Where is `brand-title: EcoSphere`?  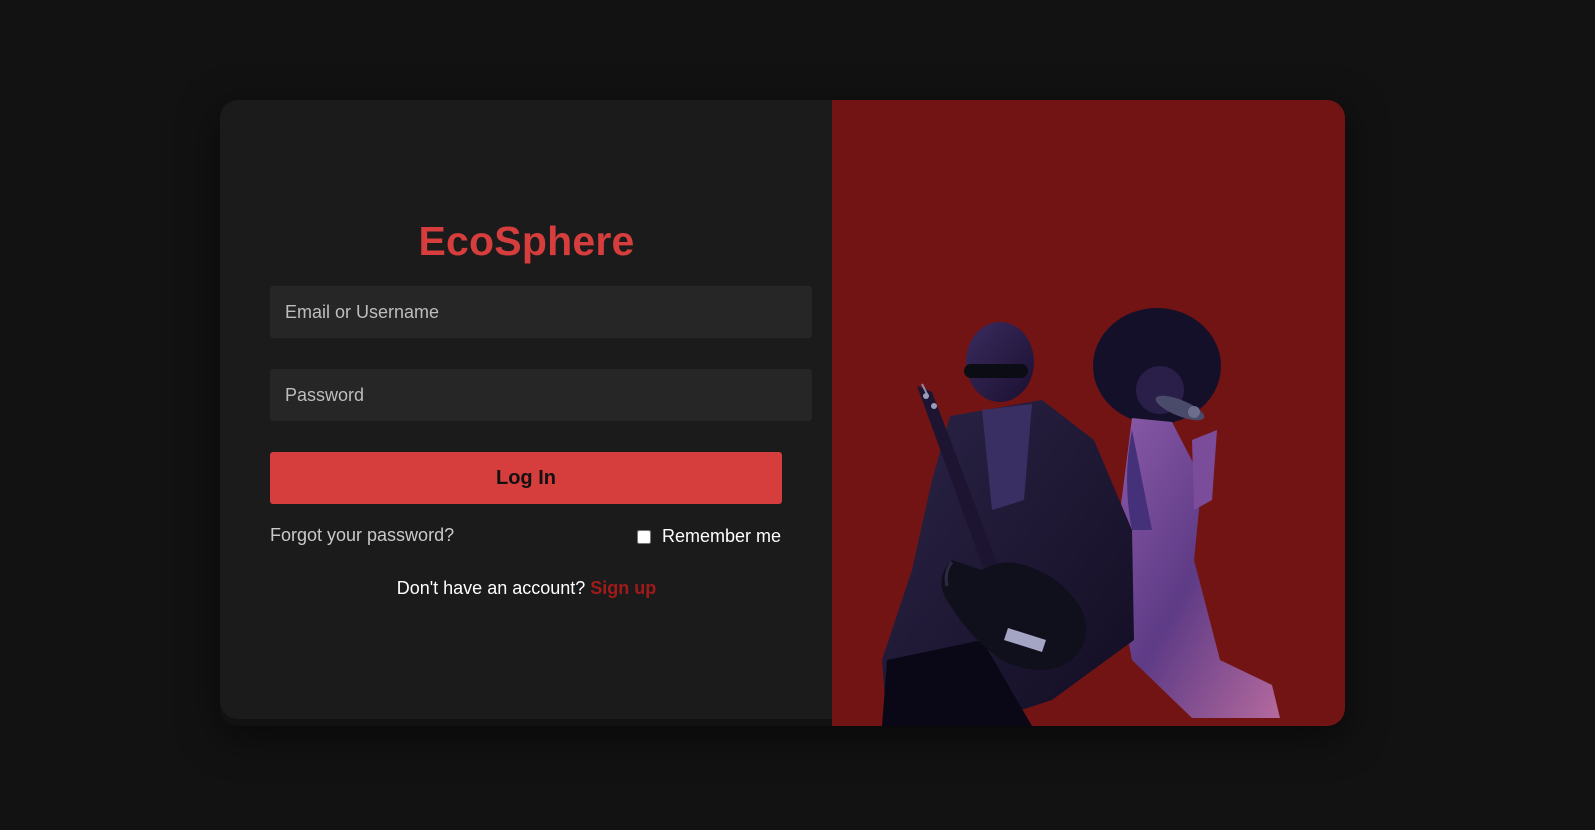 brand-title: EcoSphere is located at coordinates (526, 241).